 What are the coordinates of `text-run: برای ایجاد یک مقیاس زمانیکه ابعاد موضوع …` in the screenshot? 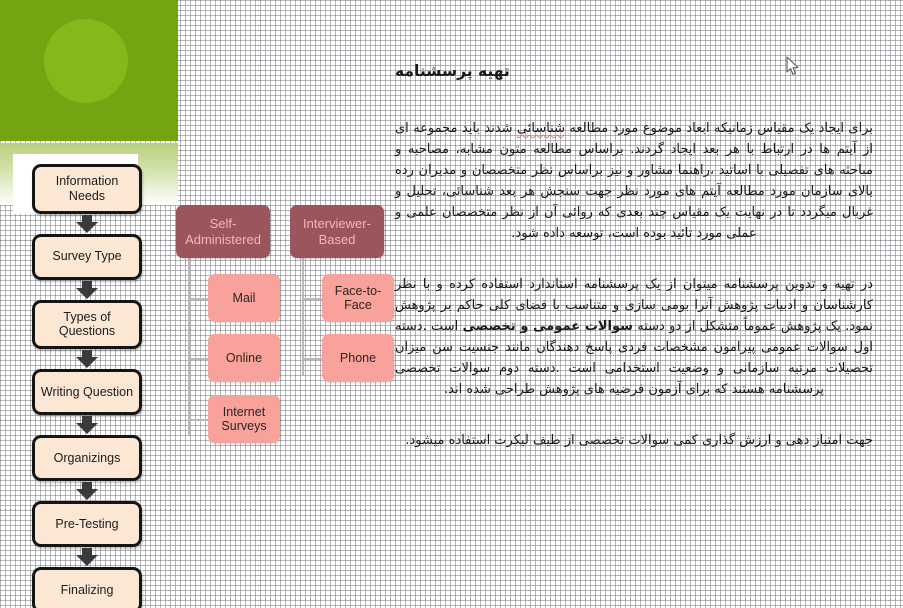 It's located at (719, 128).